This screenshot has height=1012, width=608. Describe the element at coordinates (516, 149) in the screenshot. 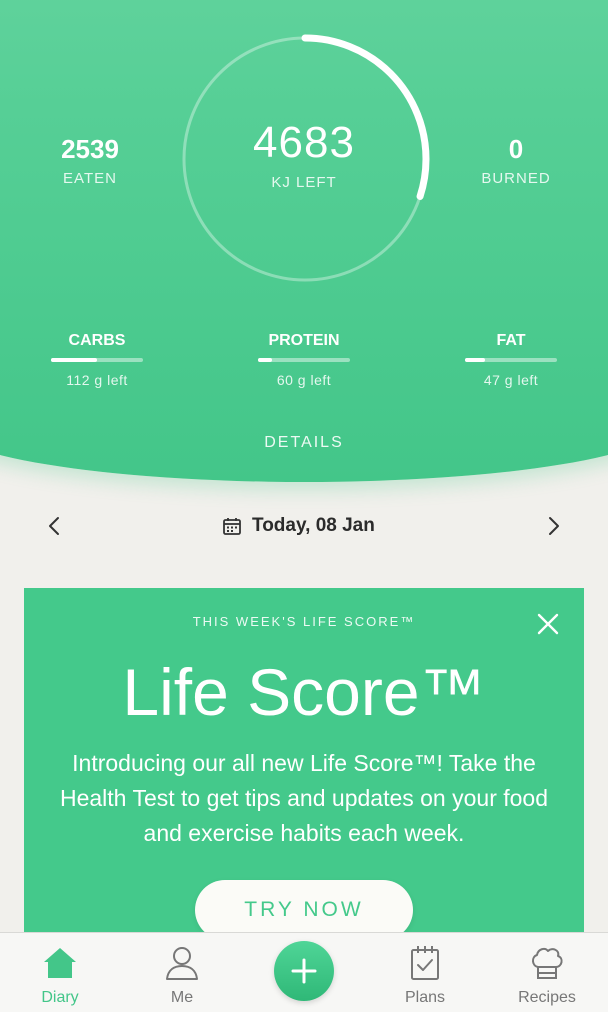

I see `burned-value: 0` at that location.